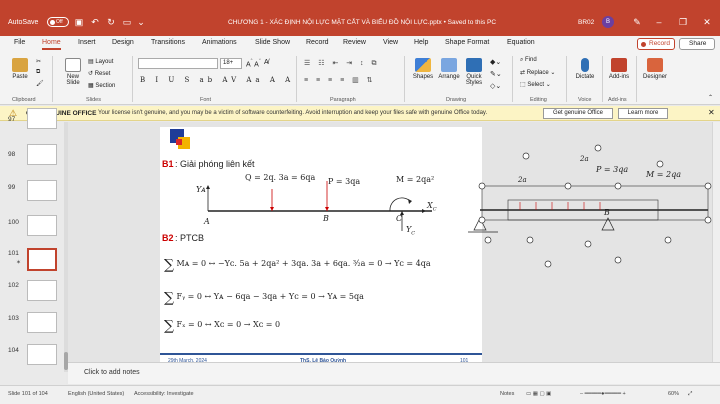 The image size is (720, 404). What do you see at coordinates (87, 42) in the screenshot?
I see `tab-insert: Insert` at bounding box center [87, 42].